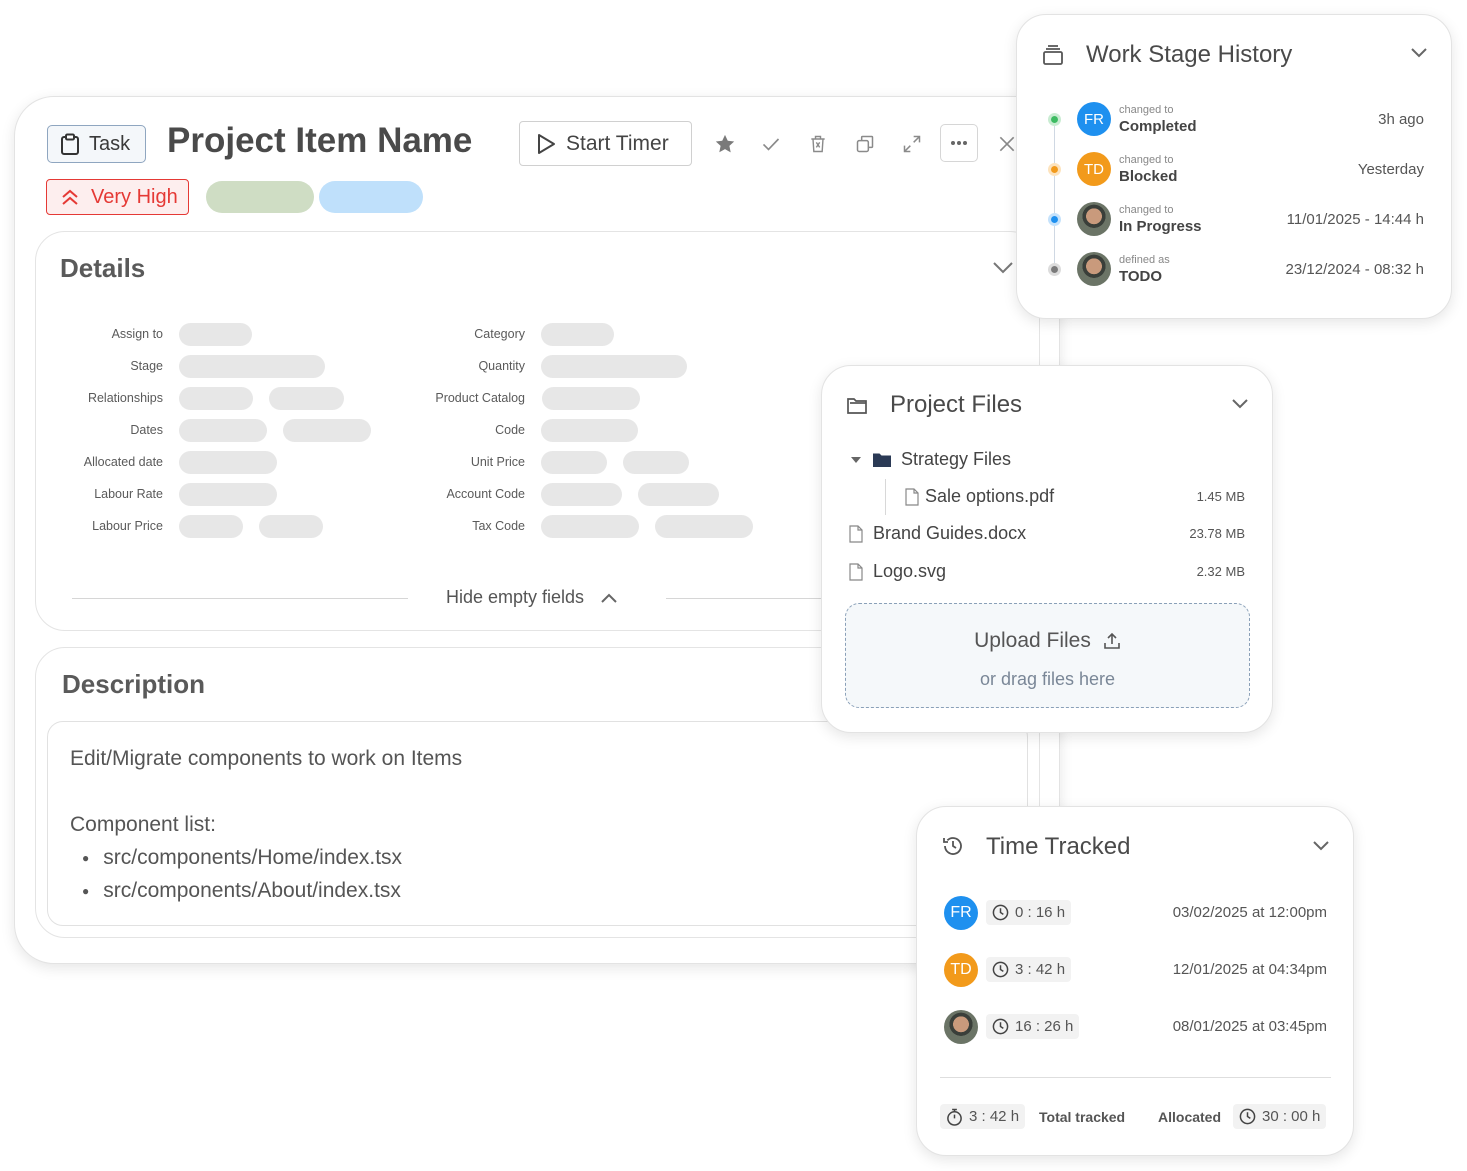 This screenshot has width=1467, height=1171. I want to click on field-label: Stage, so click(146, 366).